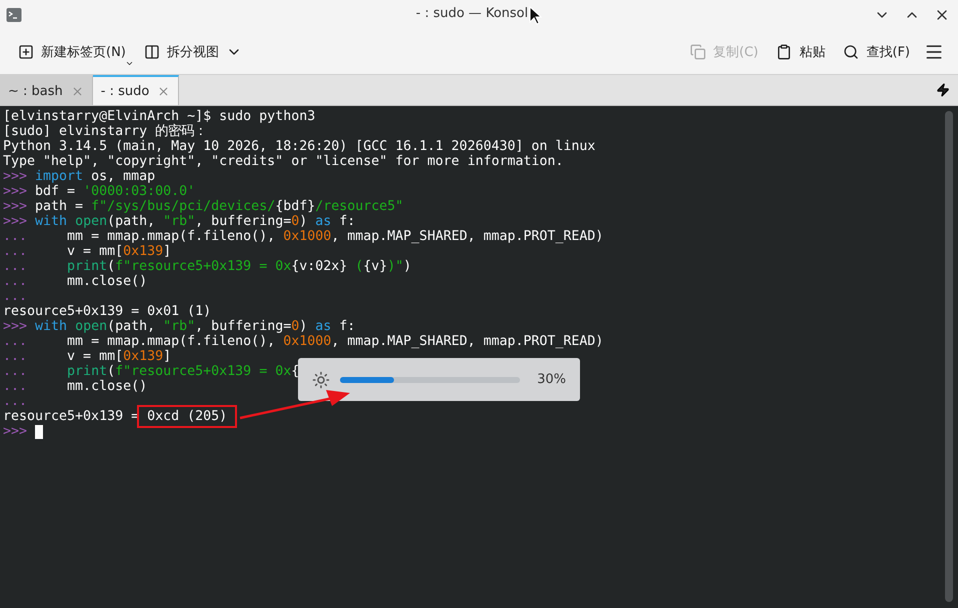 This screenshot has width=958, height=608. I want to click on split-view-icon, so click(152, 52).